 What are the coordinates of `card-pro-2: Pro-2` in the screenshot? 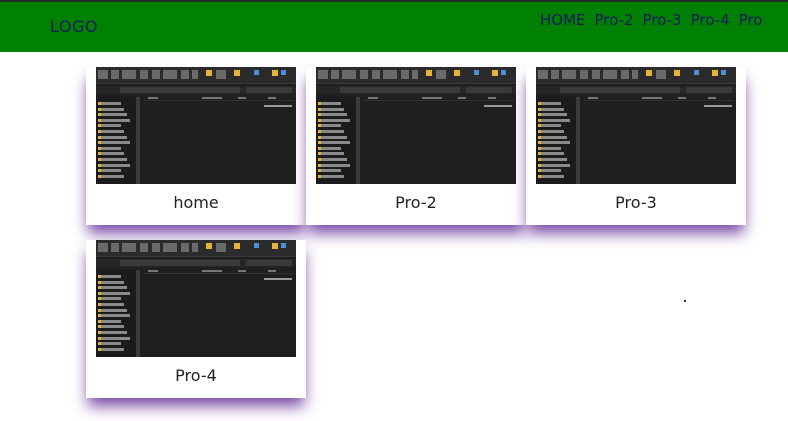 It's located at (416, 146).